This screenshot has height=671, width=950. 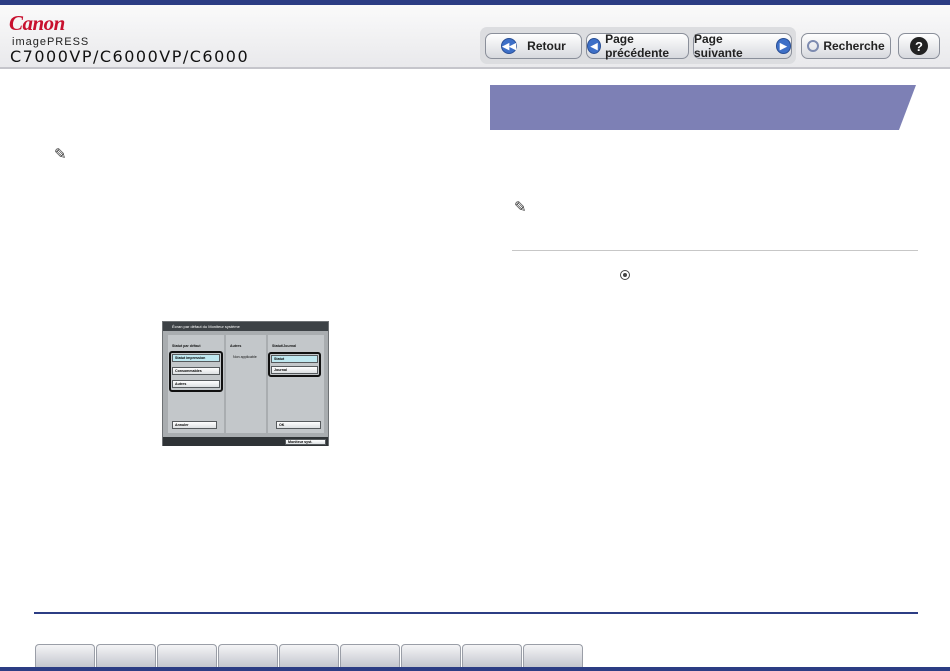 I want to click on back-label: Retour, so click(x=546, y=46).